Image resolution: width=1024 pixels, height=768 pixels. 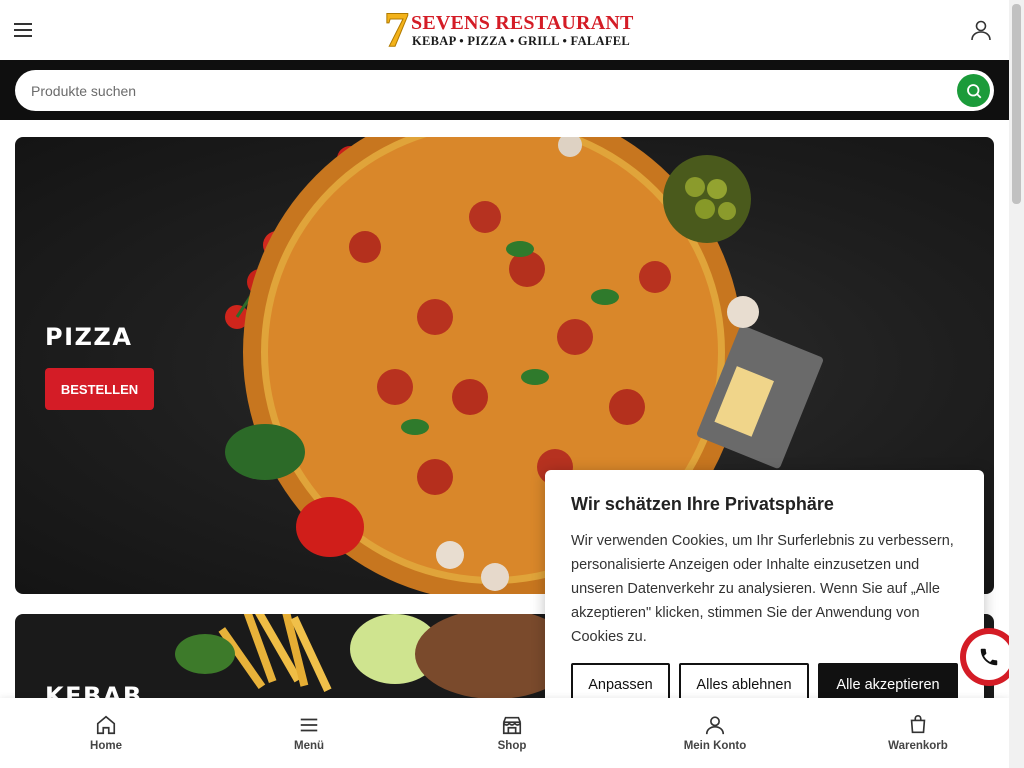 I want to click on search-icon, so click(x=973, y=90).